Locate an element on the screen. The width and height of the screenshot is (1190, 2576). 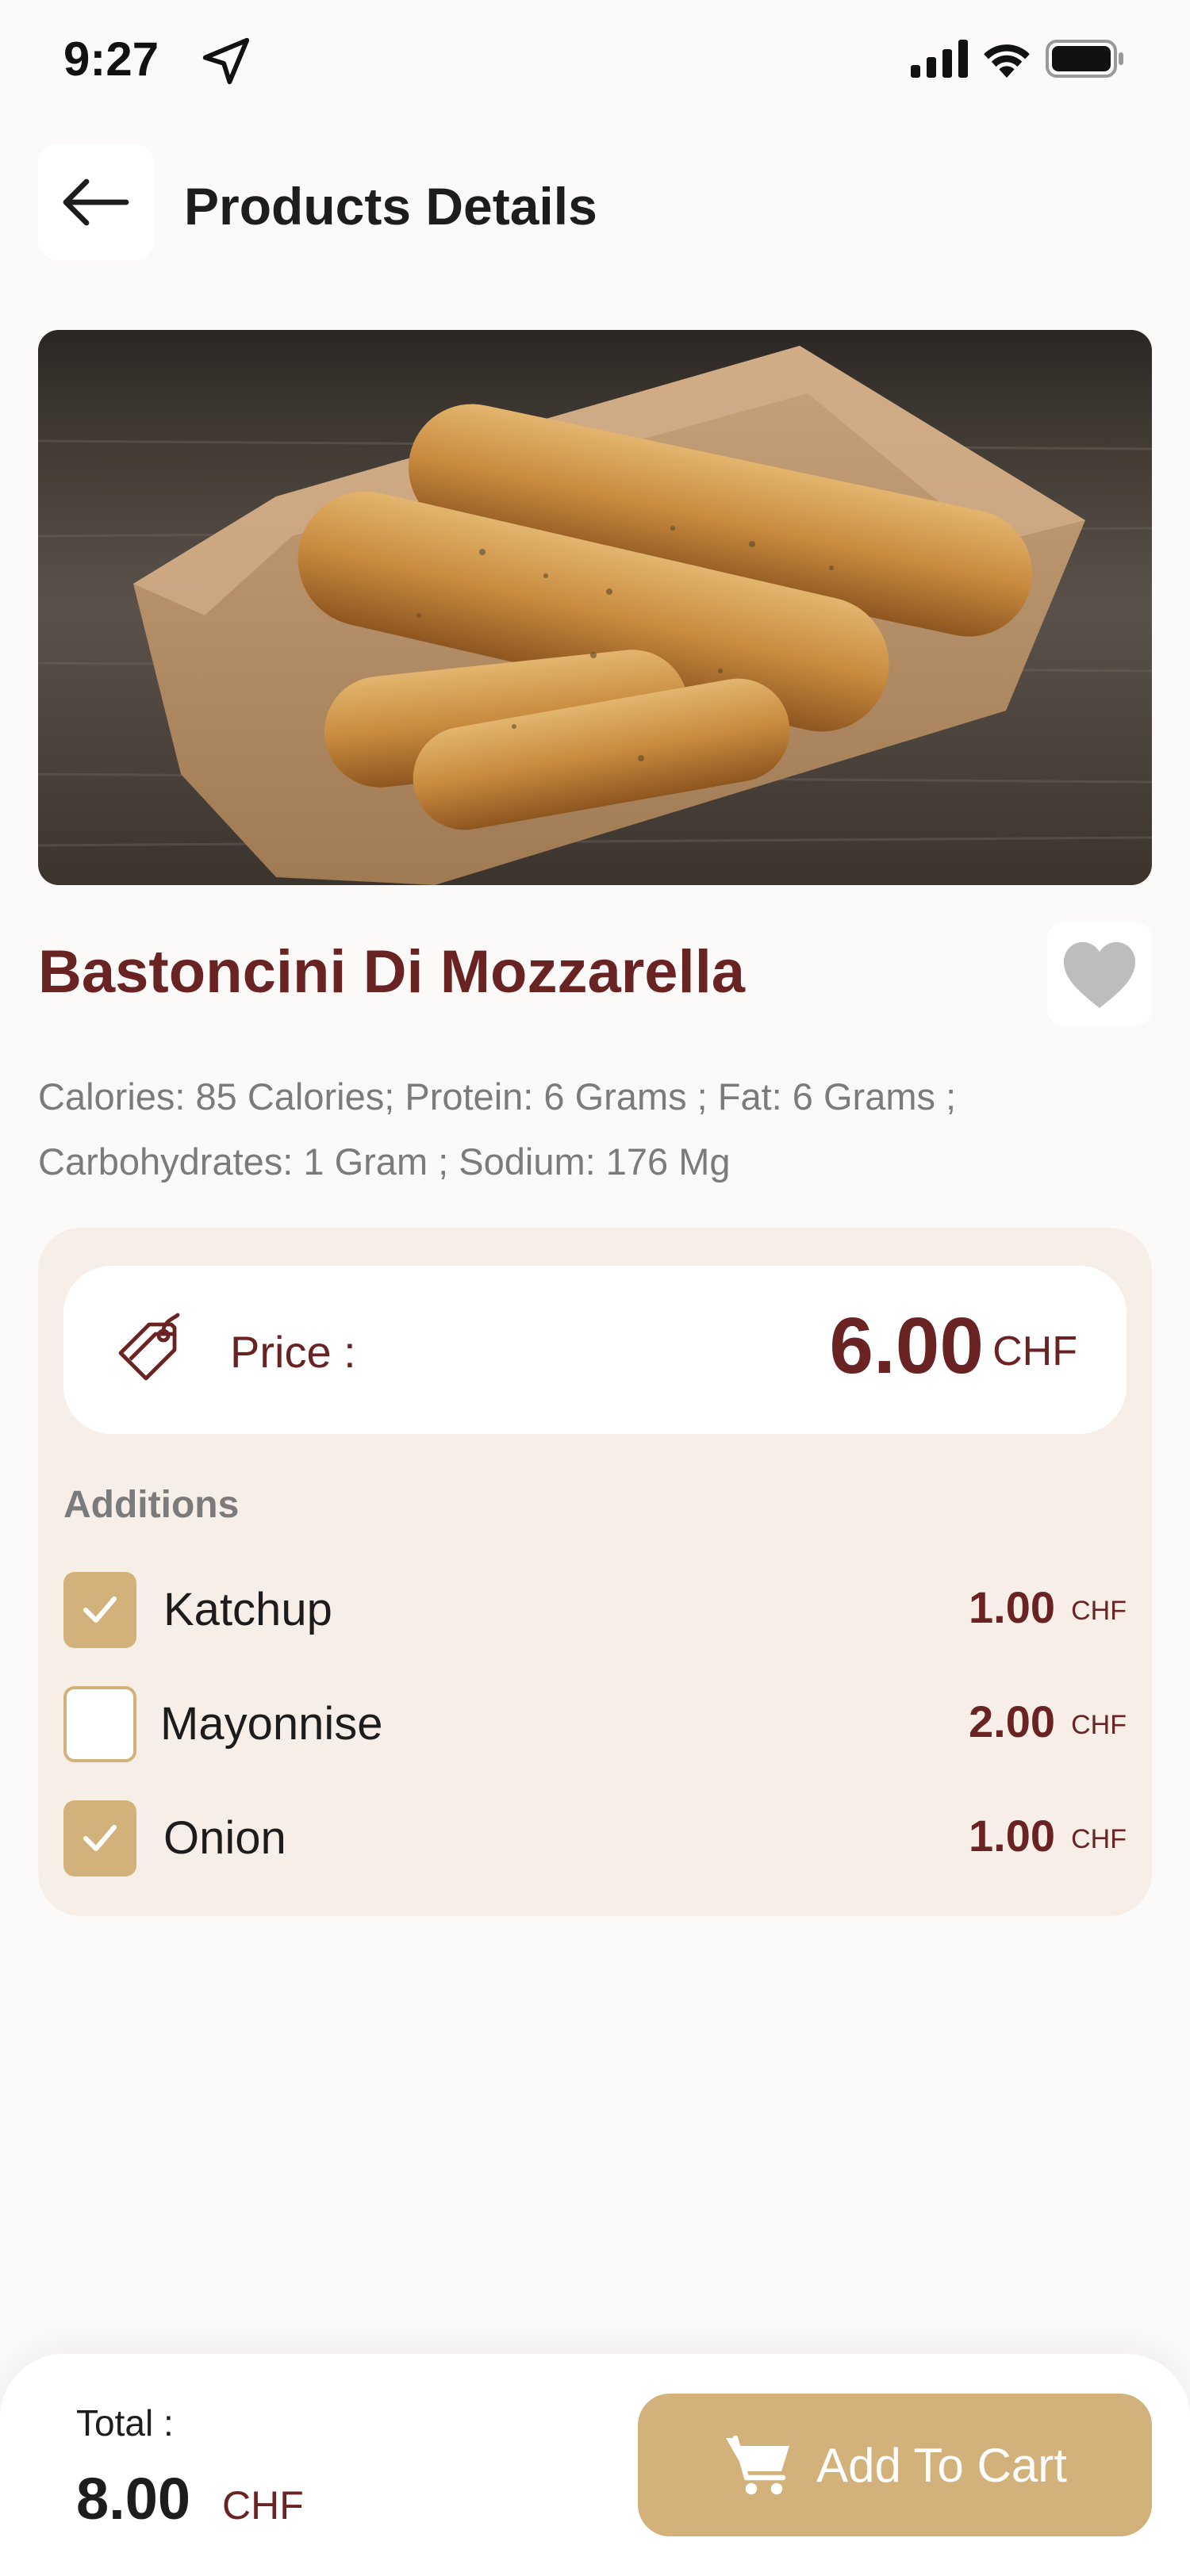
total-value: 8.00 is located at coordinates (133, 2499).